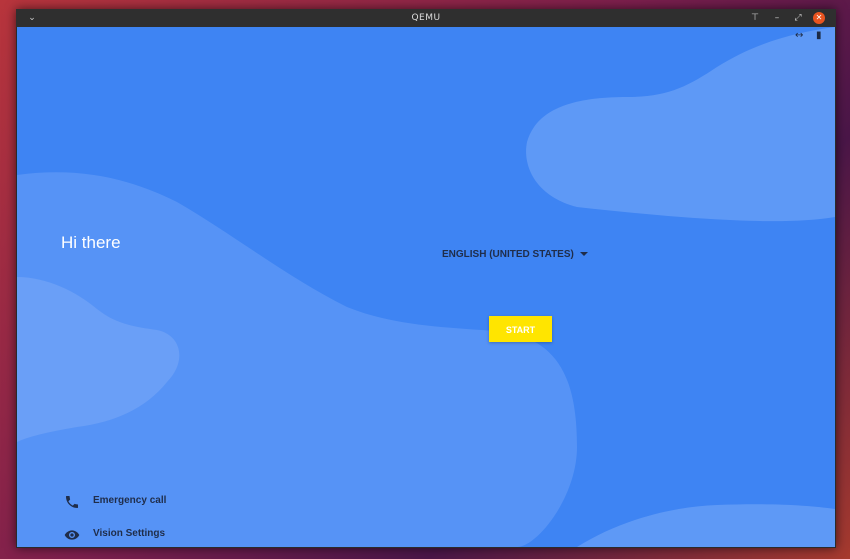 The height and width of the screenshot is (559, 850). I want to click on minimize-icon: –, so click(777, 18).